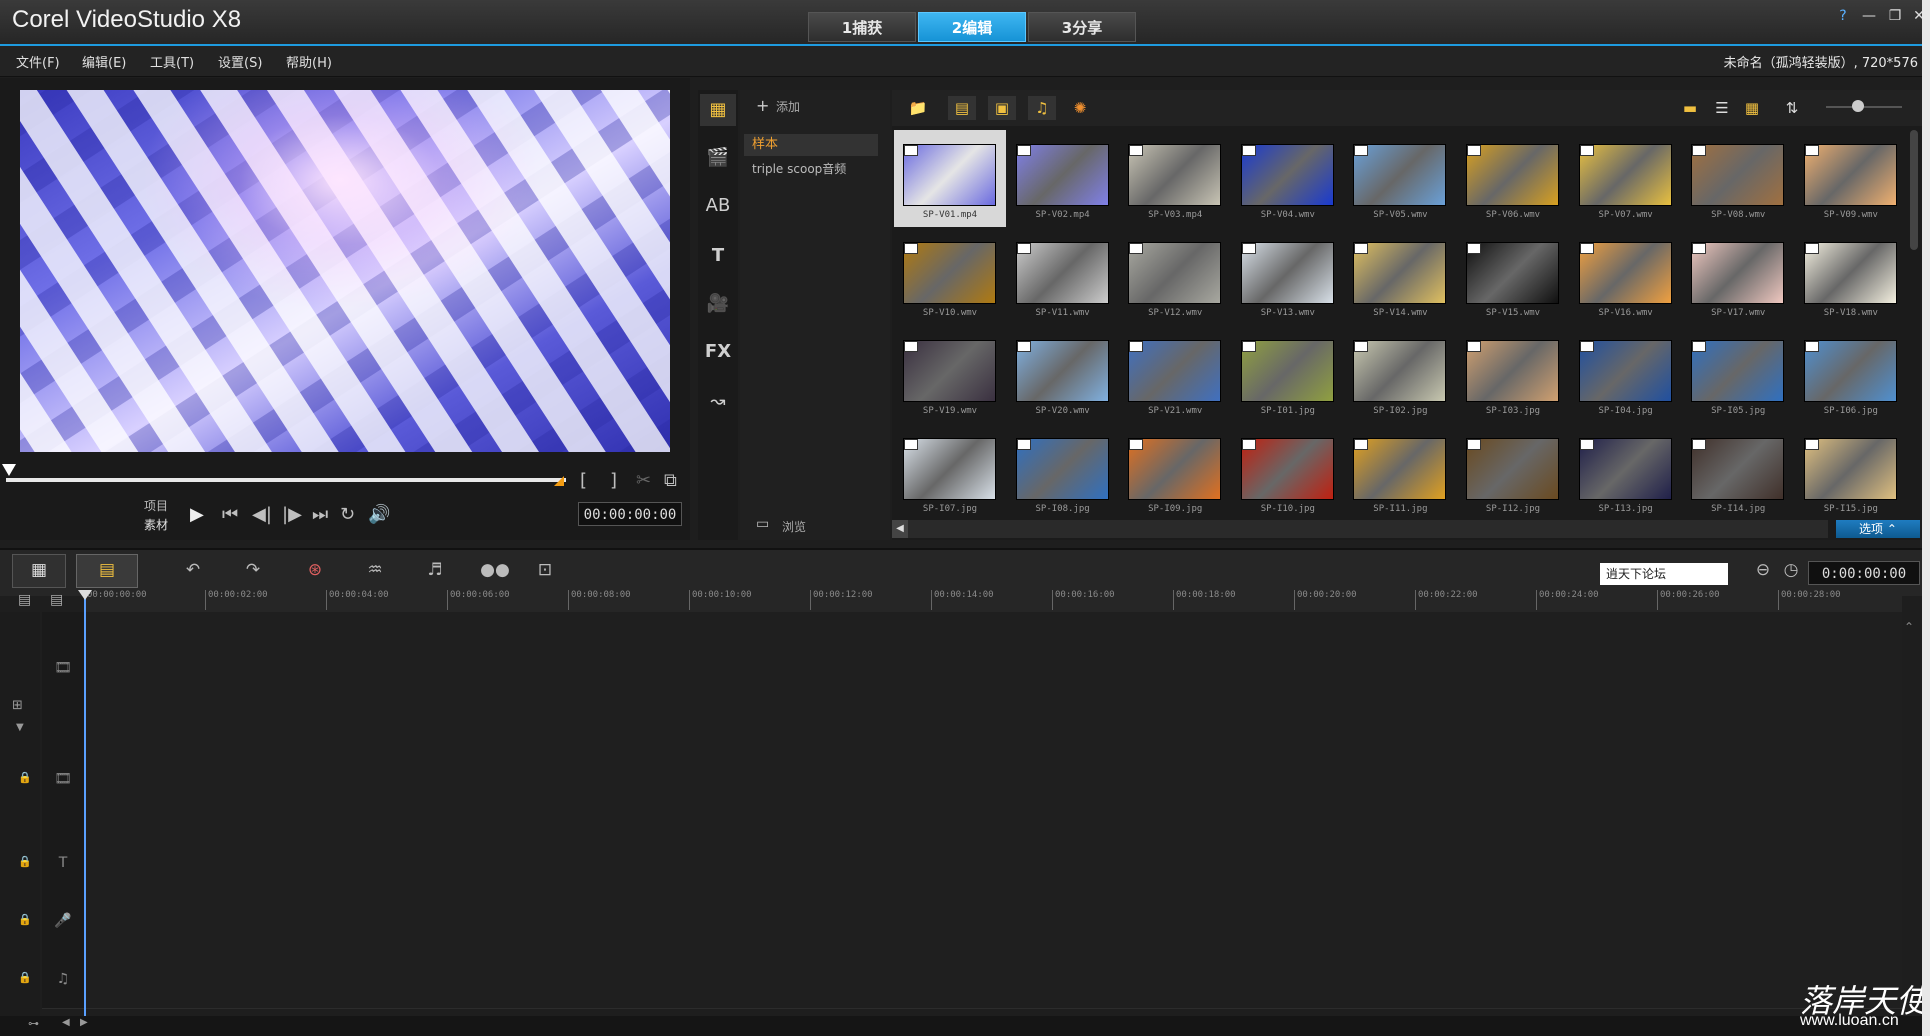 The width and height of the screenshot is (1930, 1036). I want to click on show-audio-icon: ♫, so click(1042, 108).